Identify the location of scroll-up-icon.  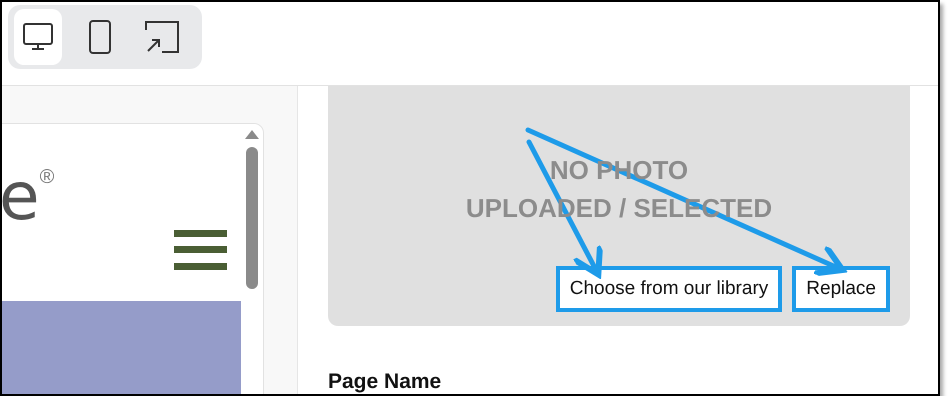
(252, 134).